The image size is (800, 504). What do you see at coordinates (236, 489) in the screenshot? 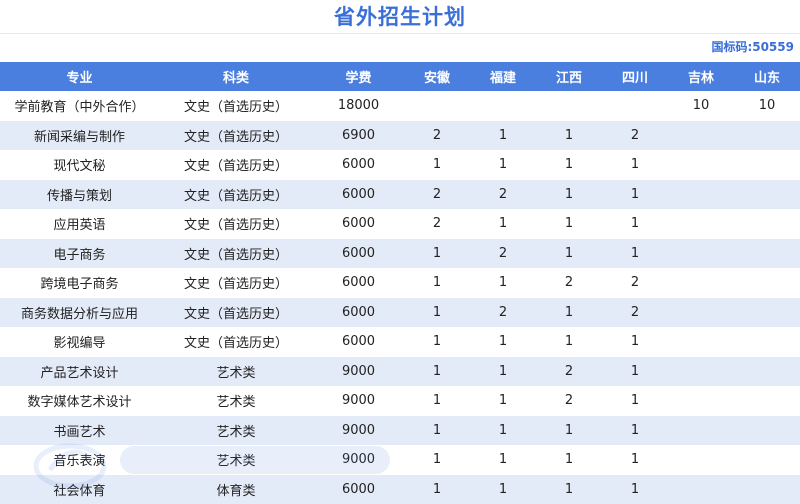
I see `cell-category: 体育类` at bounding box center [236, 489].